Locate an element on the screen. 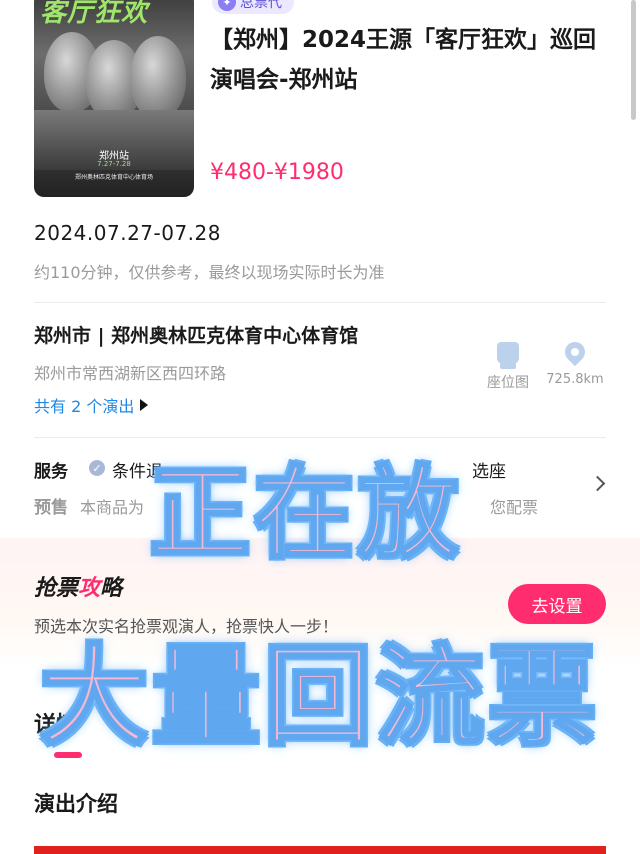 This screenshot has height=854, width=640. seller-badge: ✦ 总票代 is located at coordinates (253, 7).